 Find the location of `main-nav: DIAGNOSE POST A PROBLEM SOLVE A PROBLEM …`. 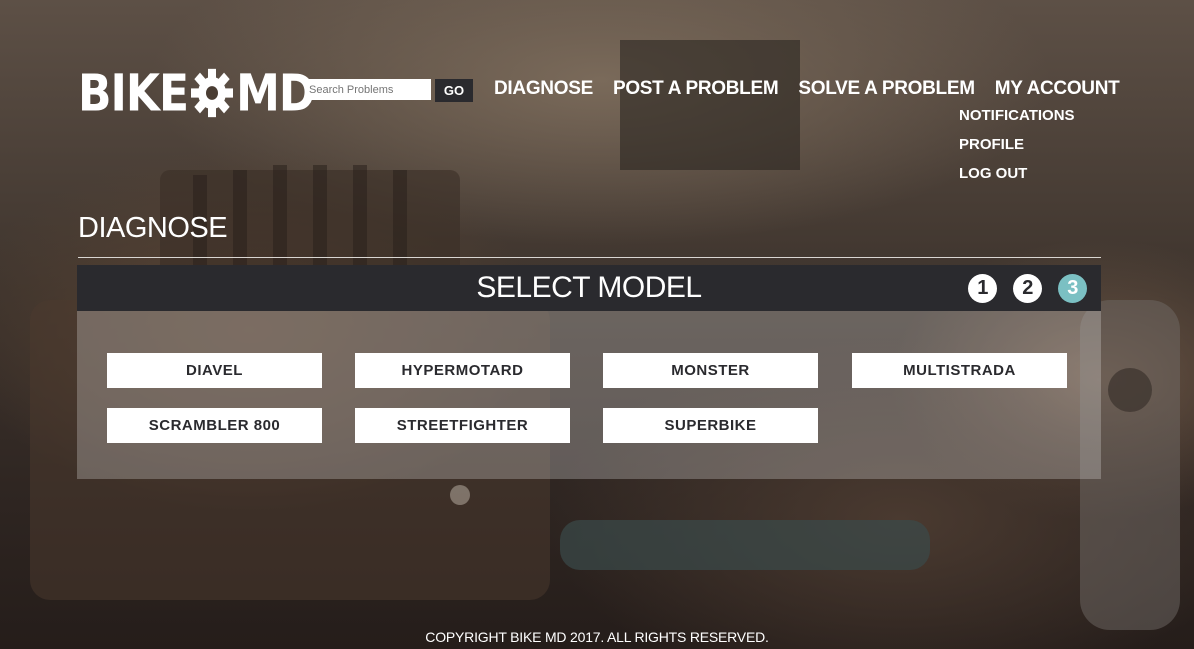

main-nav: DIAGNOSE POST A PROBLEM SOLVE A PROBLEM … is located at coordinates (816, 89).